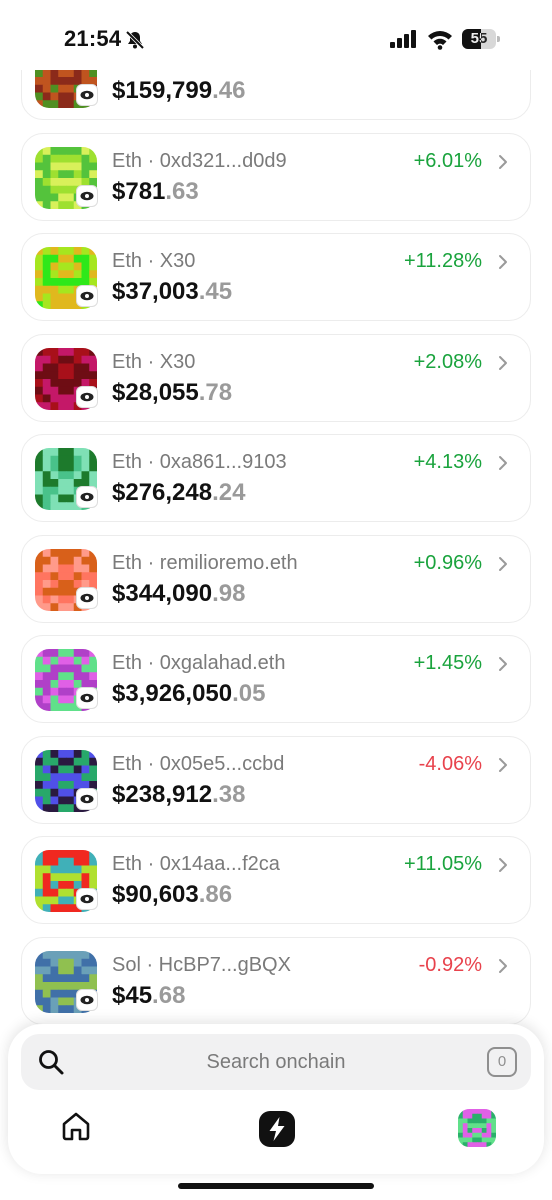 The image size is (552, 1200). I want to click on wallet-change: +11.05%, so click(442, 864).